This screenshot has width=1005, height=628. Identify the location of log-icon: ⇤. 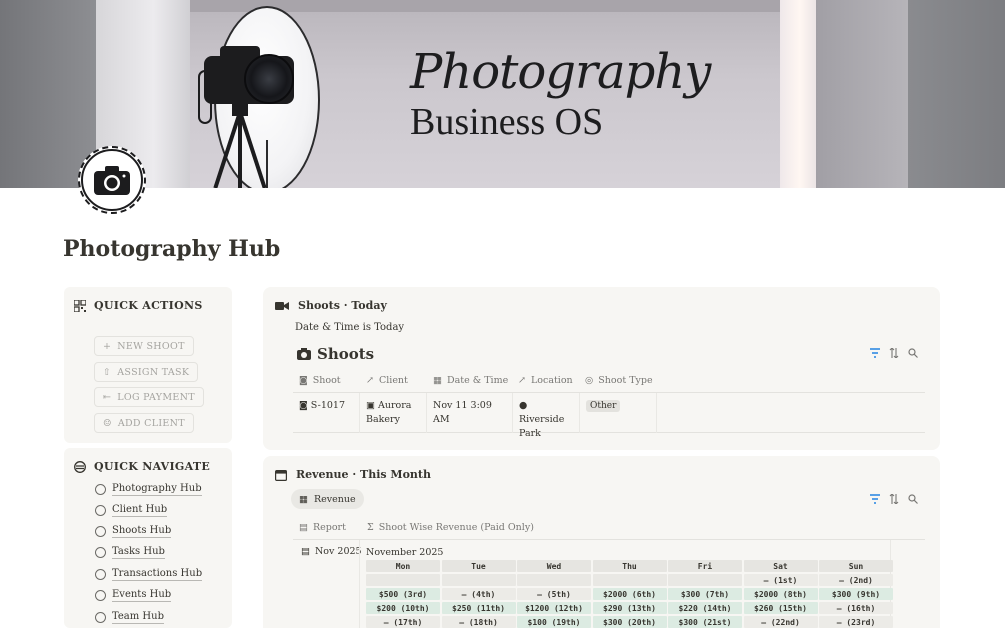
(107, 397).